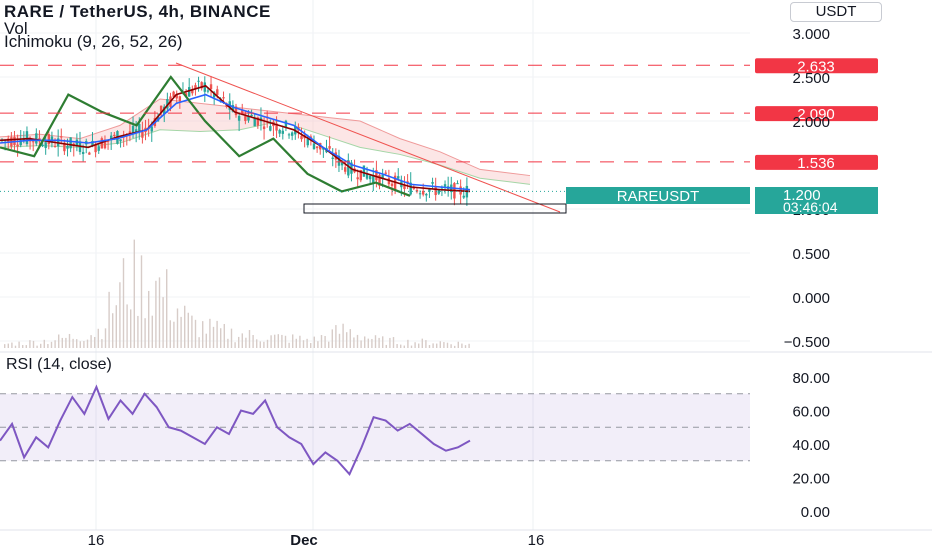 The width and height of the screenshot is (932, 550). What do you see at coordinates (811, 298) in the screenshot?
I see `price-axis-tick: 0.000` at bounding box center [811, 298].